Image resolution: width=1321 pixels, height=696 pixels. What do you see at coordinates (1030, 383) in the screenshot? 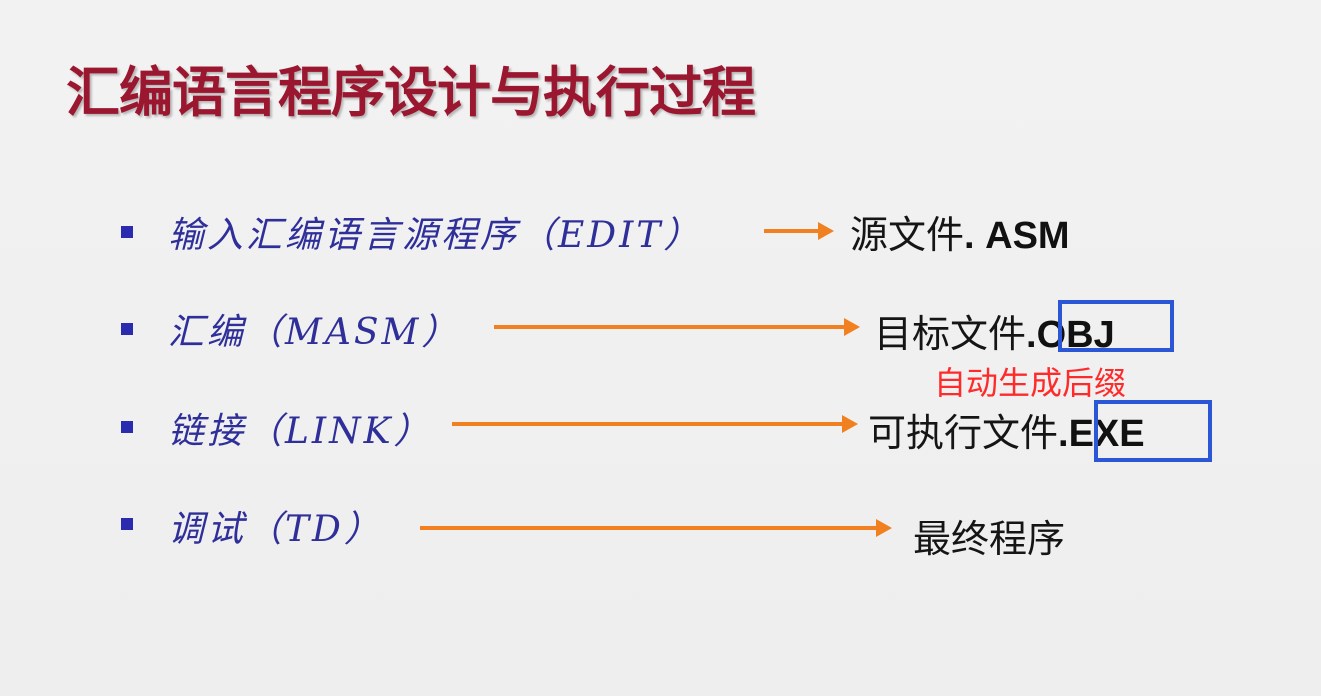
I see `annotation-note: 自动生成后缀` at bounding box center [1030, 383].